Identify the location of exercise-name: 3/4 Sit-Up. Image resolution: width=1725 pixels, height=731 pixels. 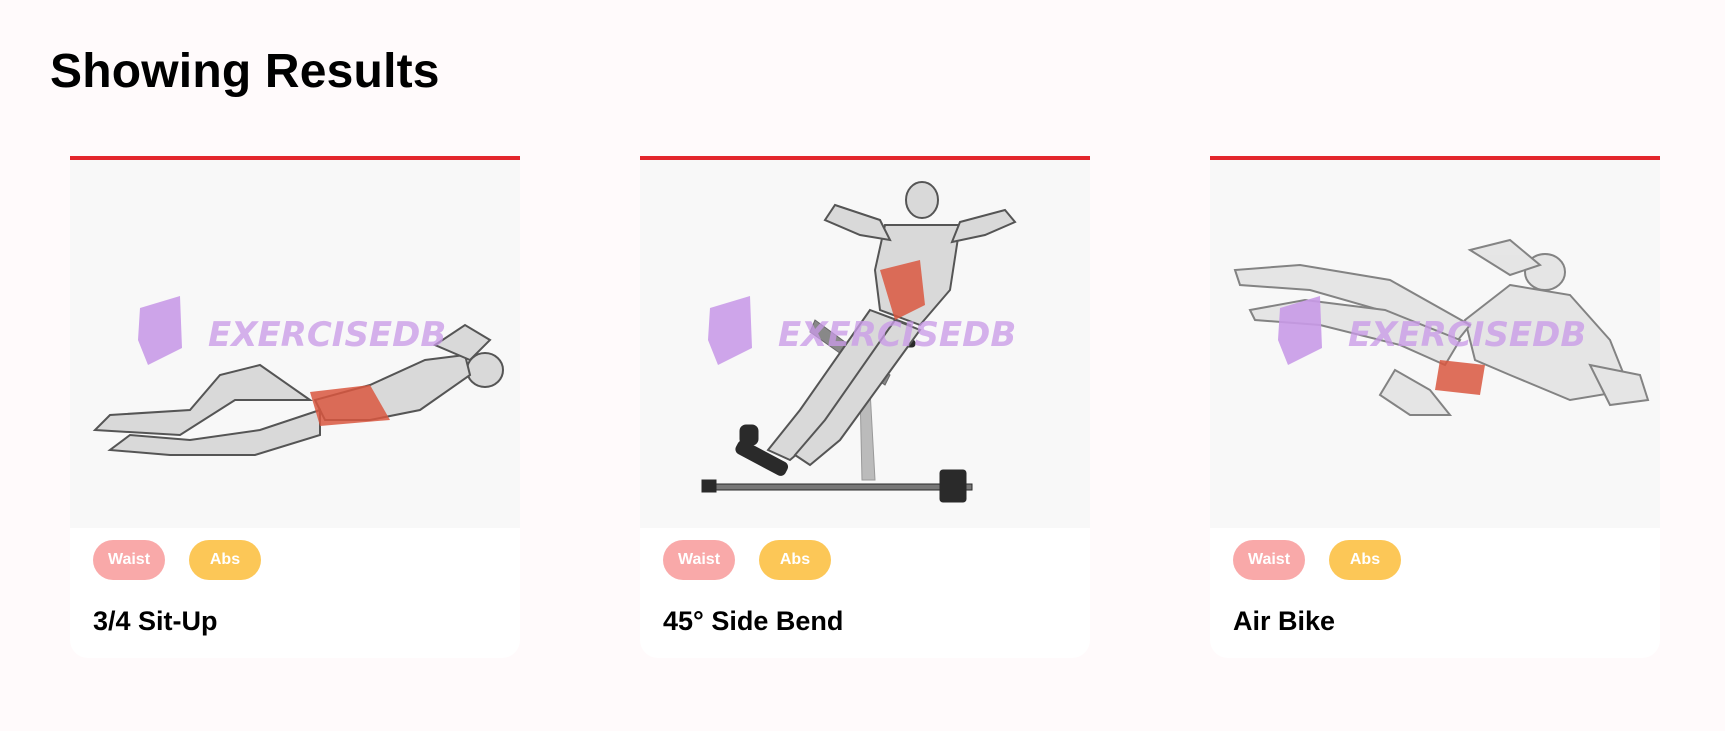
(155, 621).